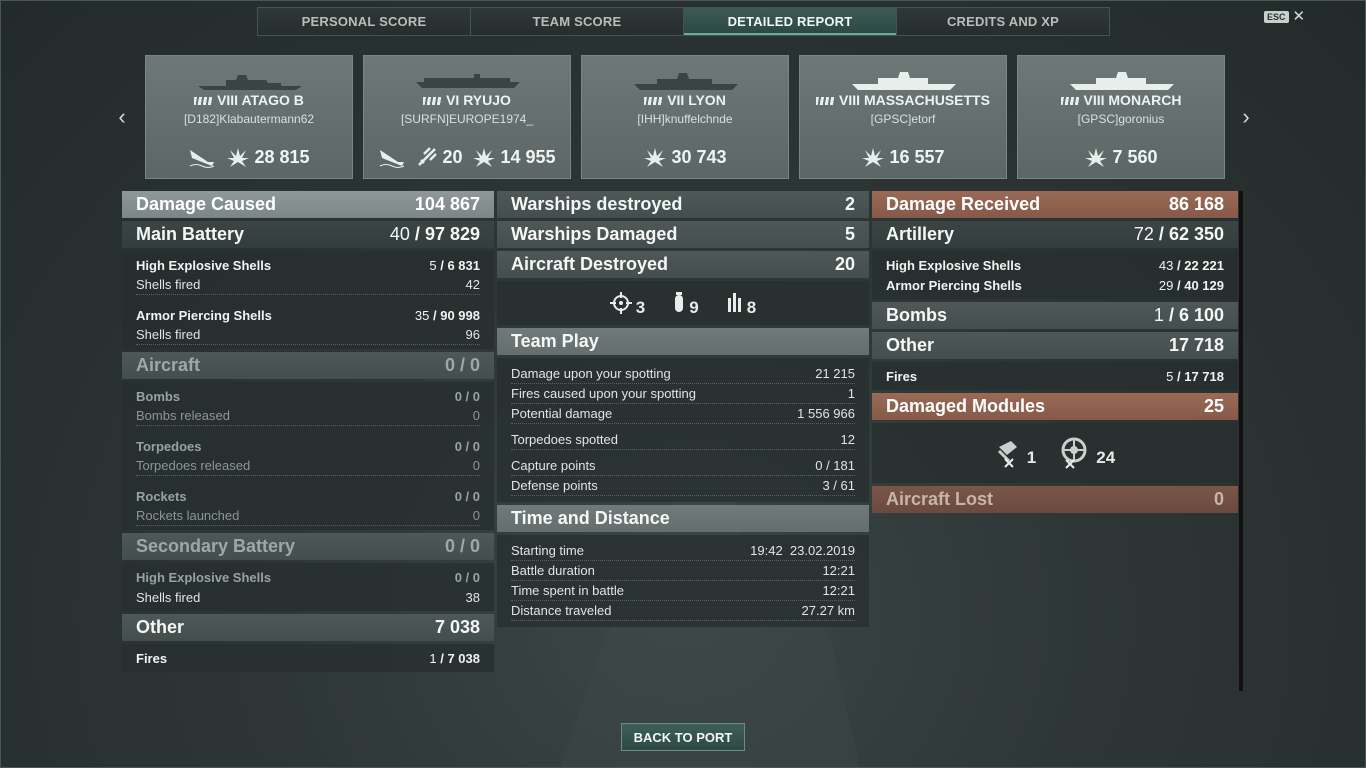 The image size is (1366, 768). I want to click on tab-personal-score: PERSONAL SCORE, so click(364, 21).